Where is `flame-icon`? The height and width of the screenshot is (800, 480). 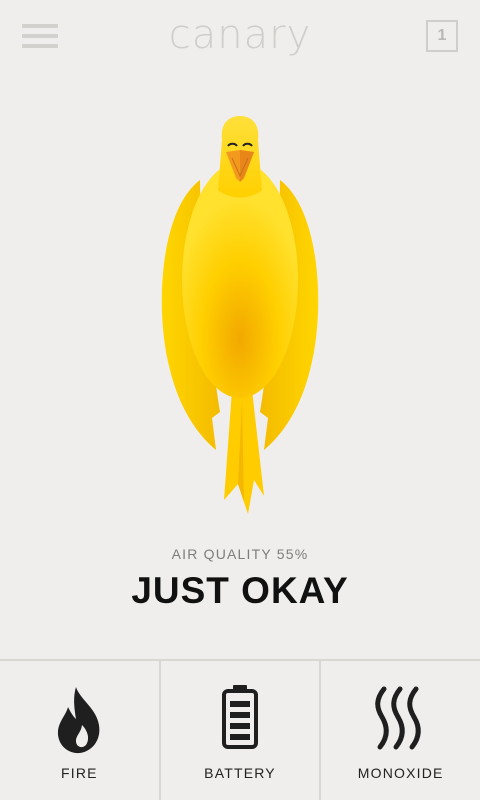 flame-icon is located at coordinates (79, 720).